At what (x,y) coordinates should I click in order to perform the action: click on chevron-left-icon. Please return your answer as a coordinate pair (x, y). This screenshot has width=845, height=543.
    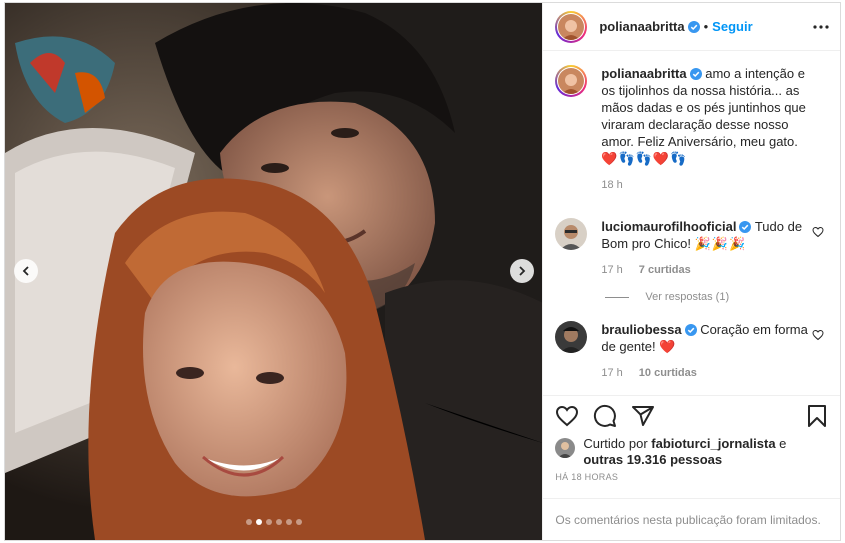
    Looking at the image, I should click on (25, 271).